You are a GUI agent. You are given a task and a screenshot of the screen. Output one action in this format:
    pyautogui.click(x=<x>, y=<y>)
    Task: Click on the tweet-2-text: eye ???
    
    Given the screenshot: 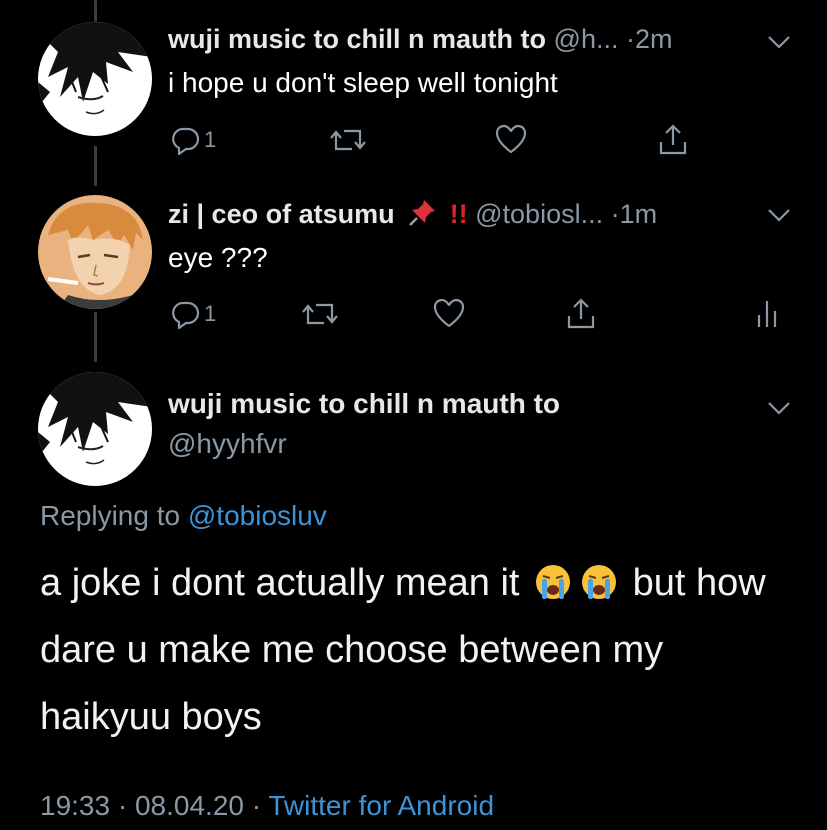 What is the action you would take?
    pyautogui.click(x=218, y=257)
    